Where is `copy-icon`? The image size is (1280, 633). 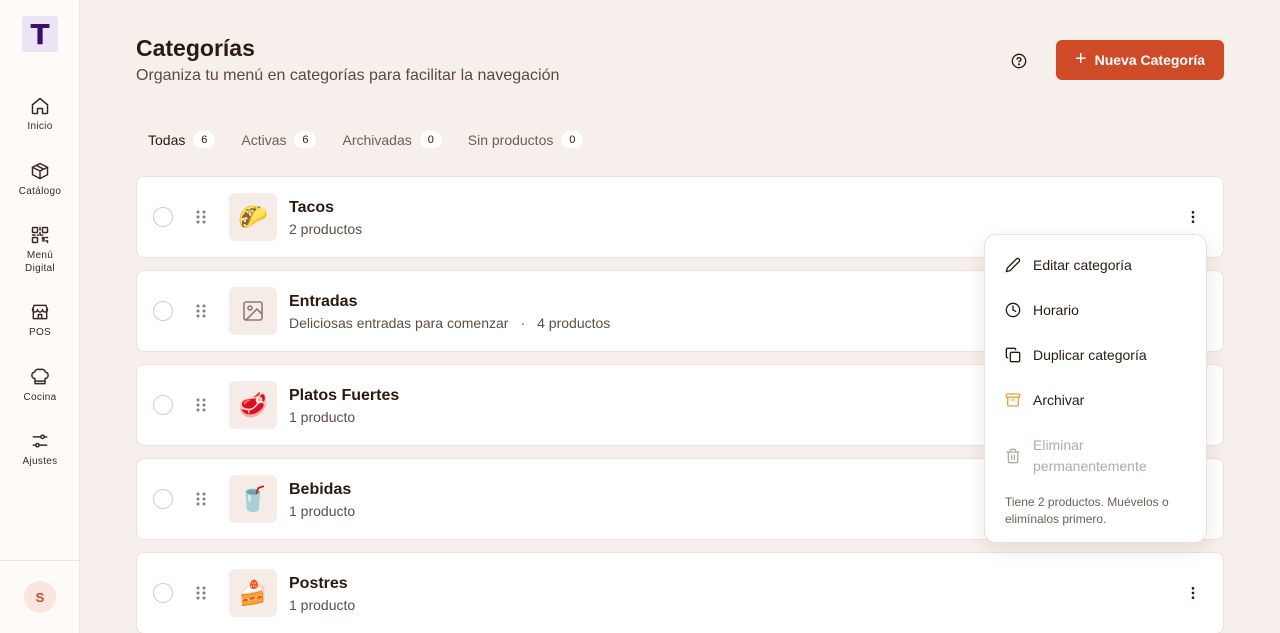
copy-icon is located at coordinates (1013, 355).